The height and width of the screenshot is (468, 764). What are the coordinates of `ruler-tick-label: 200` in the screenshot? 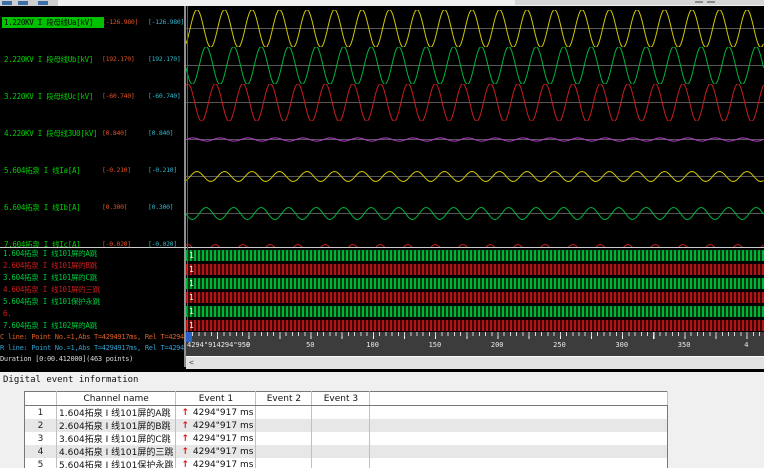 It's located at (497, 345).